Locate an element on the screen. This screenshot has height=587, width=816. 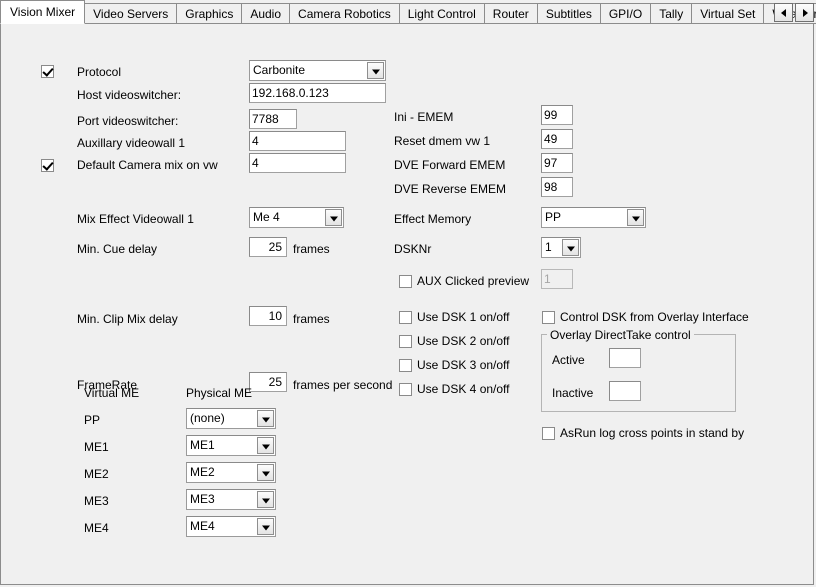
min-cue-delay-input is located at coordinates (268, 247).